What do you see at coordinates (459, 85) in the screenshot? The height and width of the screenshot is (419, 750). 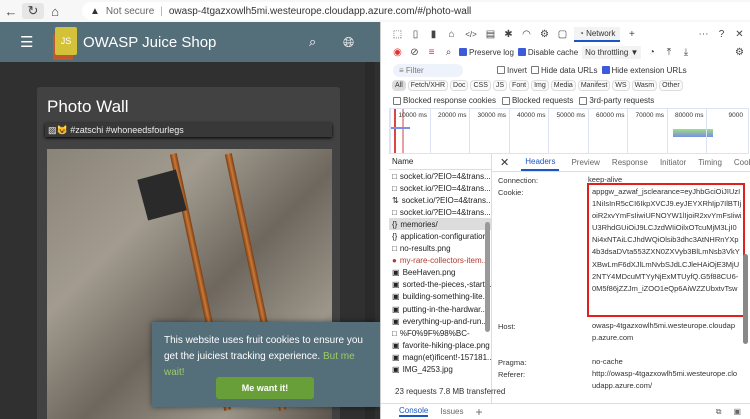 I see `type-filter-doc: Doc` at bounding box center [459, 85].